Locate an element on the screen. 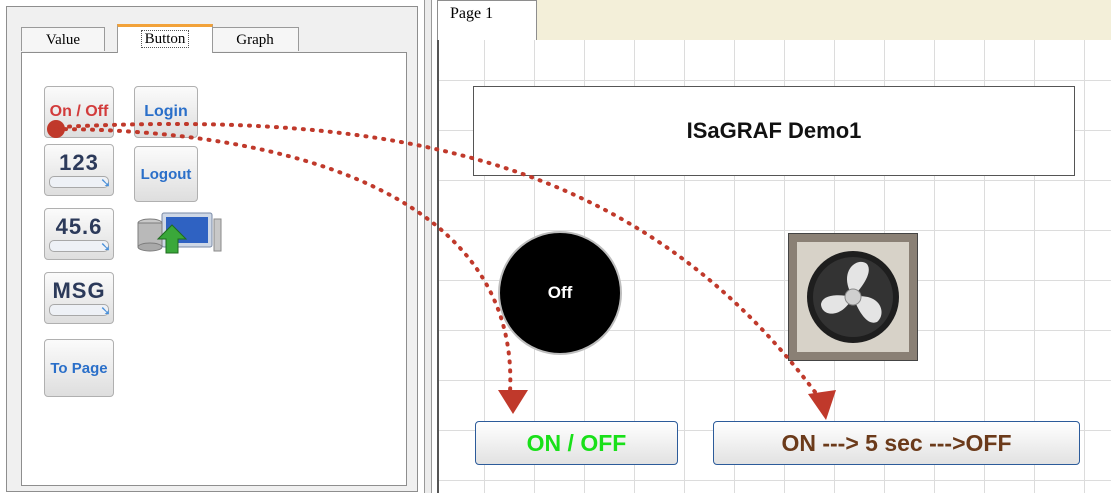 The image size is (1111, 493). on-off-widget-label: On / Off is located at coordinates (79, 111).